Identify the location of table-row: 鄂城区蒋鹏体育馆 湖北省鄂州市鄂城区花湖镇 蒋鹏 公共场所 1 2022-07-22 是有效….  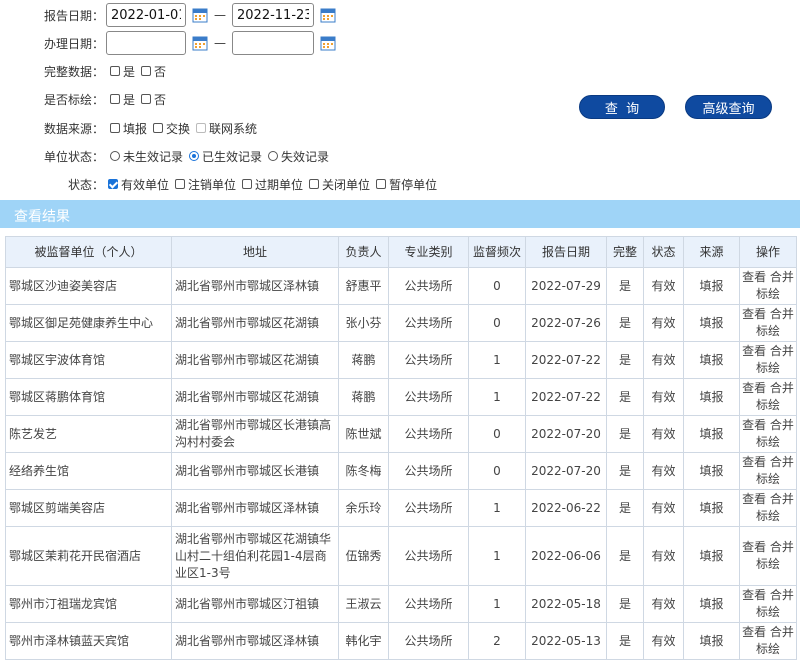
(401, 397).